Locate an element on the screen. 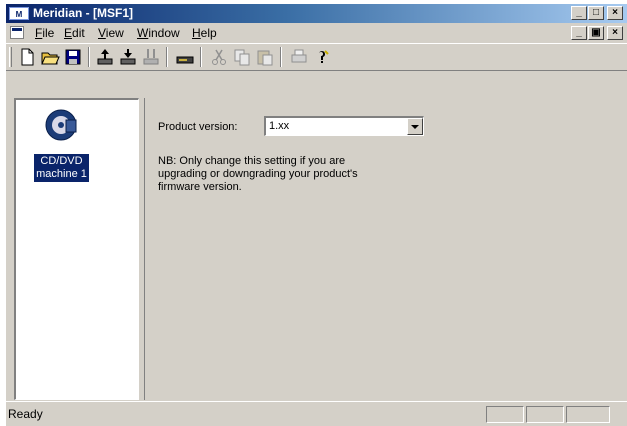 The width and height of the screenshot is (627, 426). toolbar-grip is located at coordinates (10, 57).